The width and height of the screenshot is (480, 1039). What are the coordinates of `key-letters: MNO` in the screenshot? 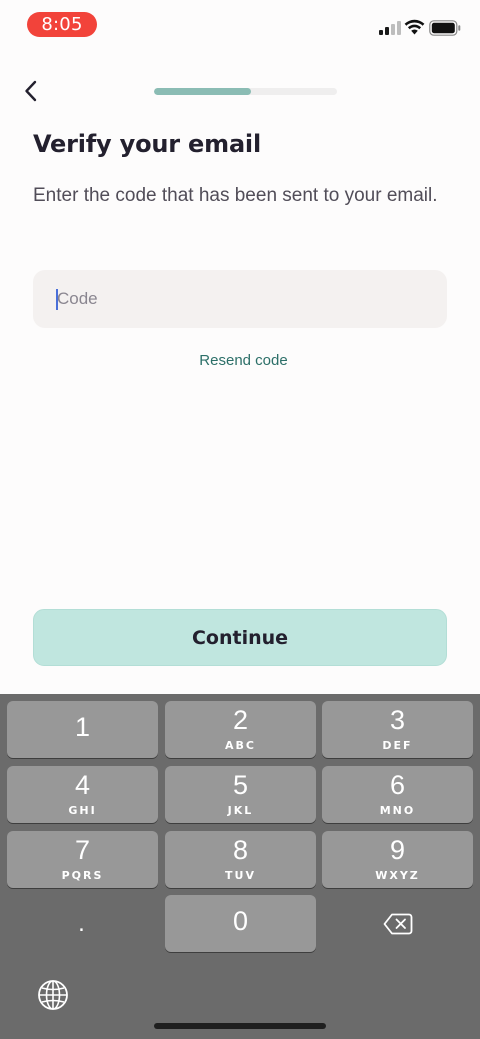 It's located at (397, 810).